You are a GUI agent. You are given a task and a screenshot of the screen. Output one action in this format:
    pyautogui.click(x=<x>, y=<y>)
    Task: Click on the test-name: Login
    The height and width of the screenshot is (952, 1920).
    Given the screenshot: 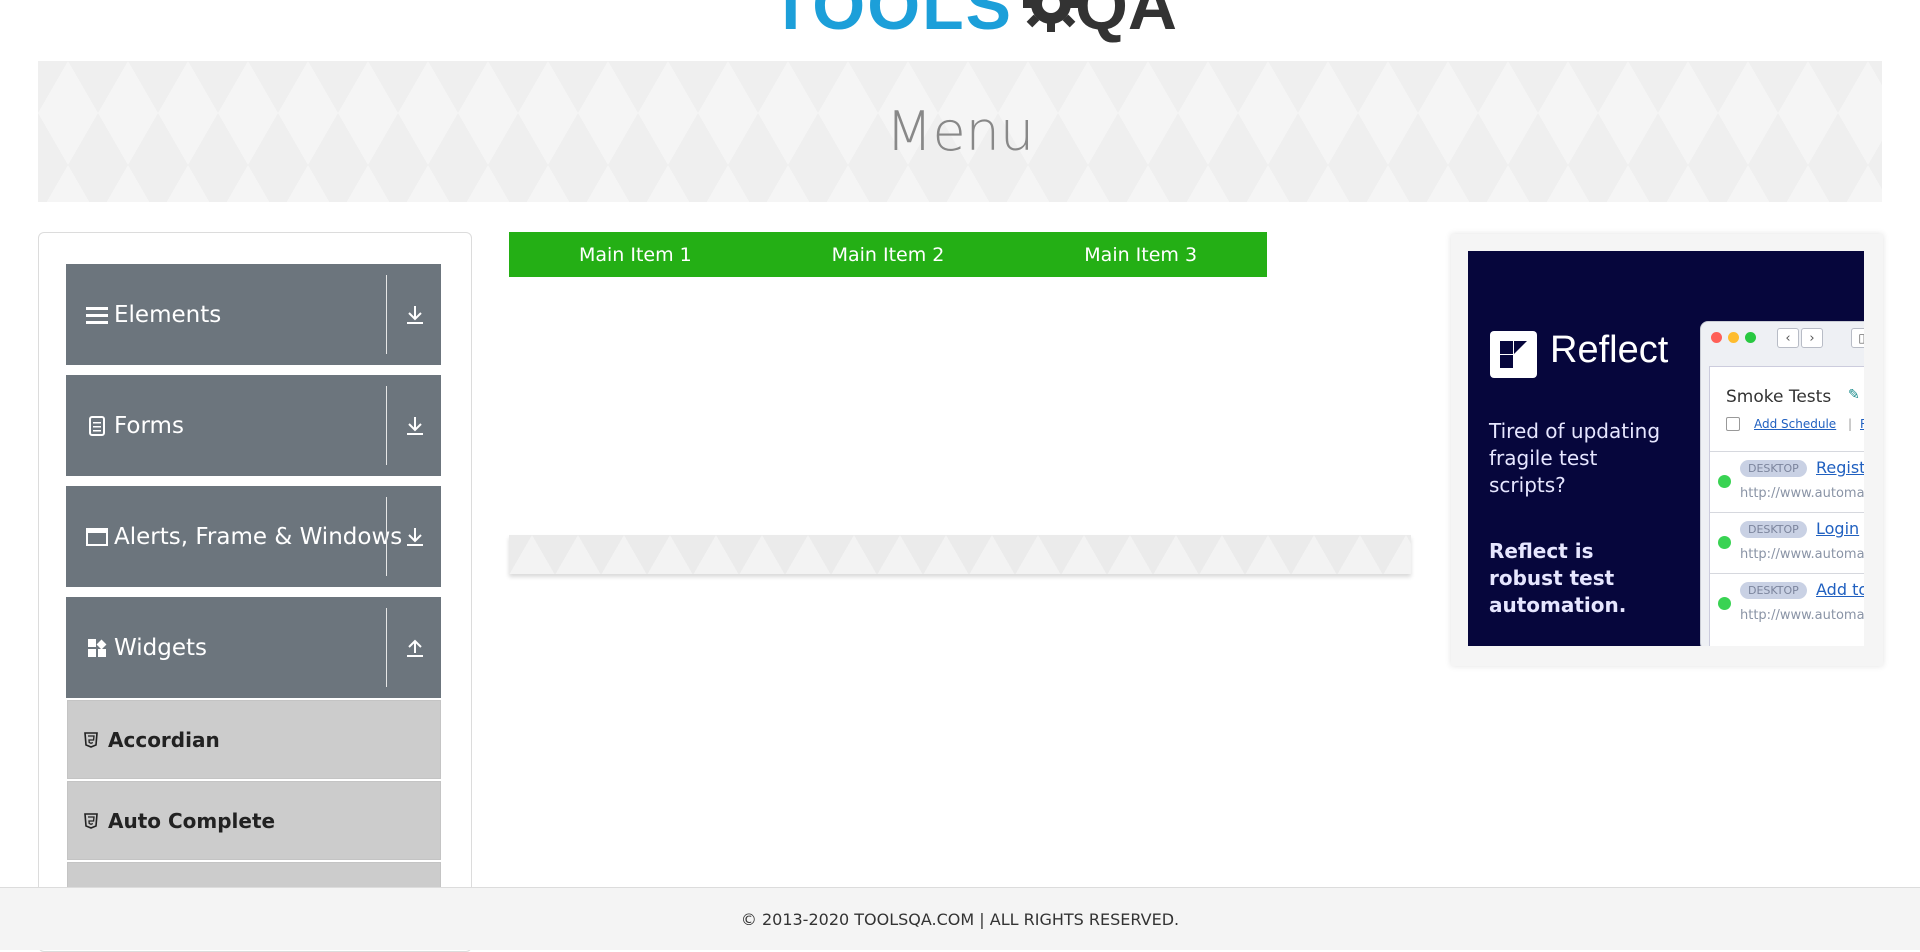 What is the action you would take?
    pyautogui.click(x=1838, y=528)
    